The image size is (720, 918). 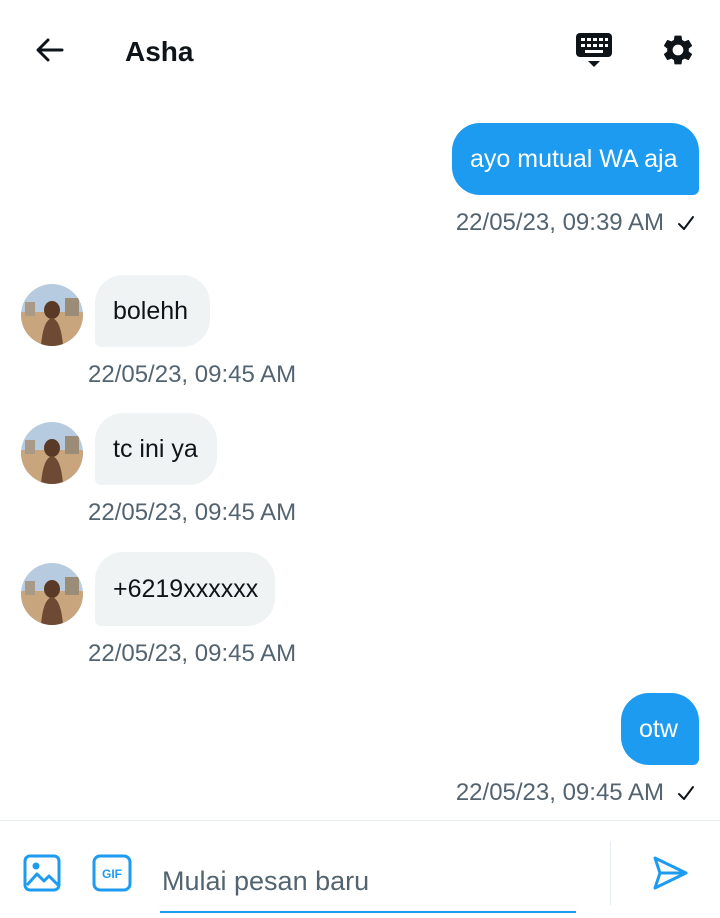 I want to click on message-text: otw, so click(x=658, y=729).